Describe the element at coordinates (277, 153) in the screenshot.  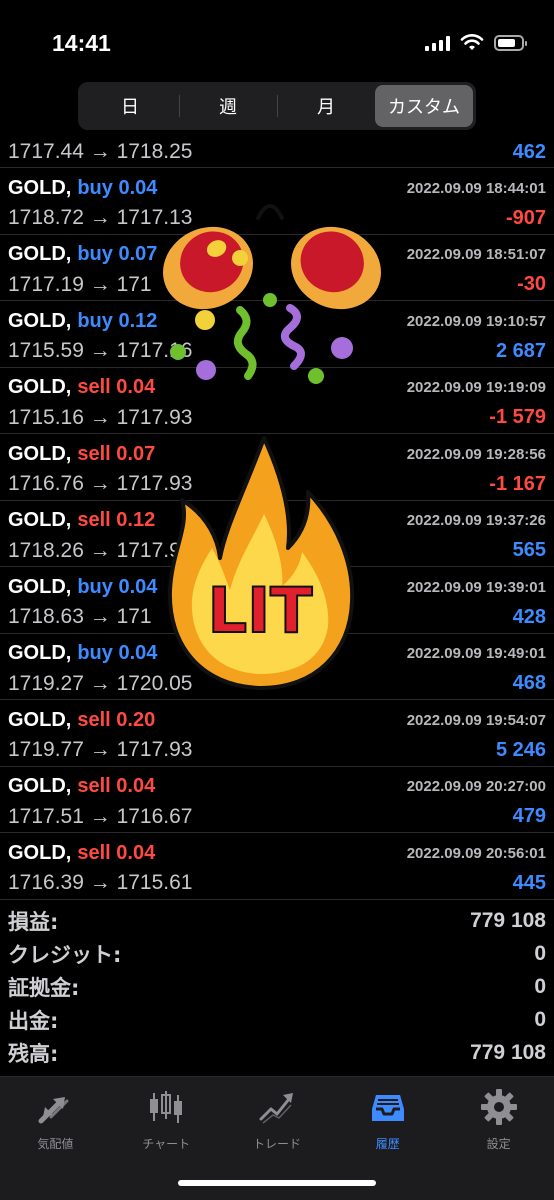
I see `deal-row-partial: 1717.44 → 1718.25 462` at that location.